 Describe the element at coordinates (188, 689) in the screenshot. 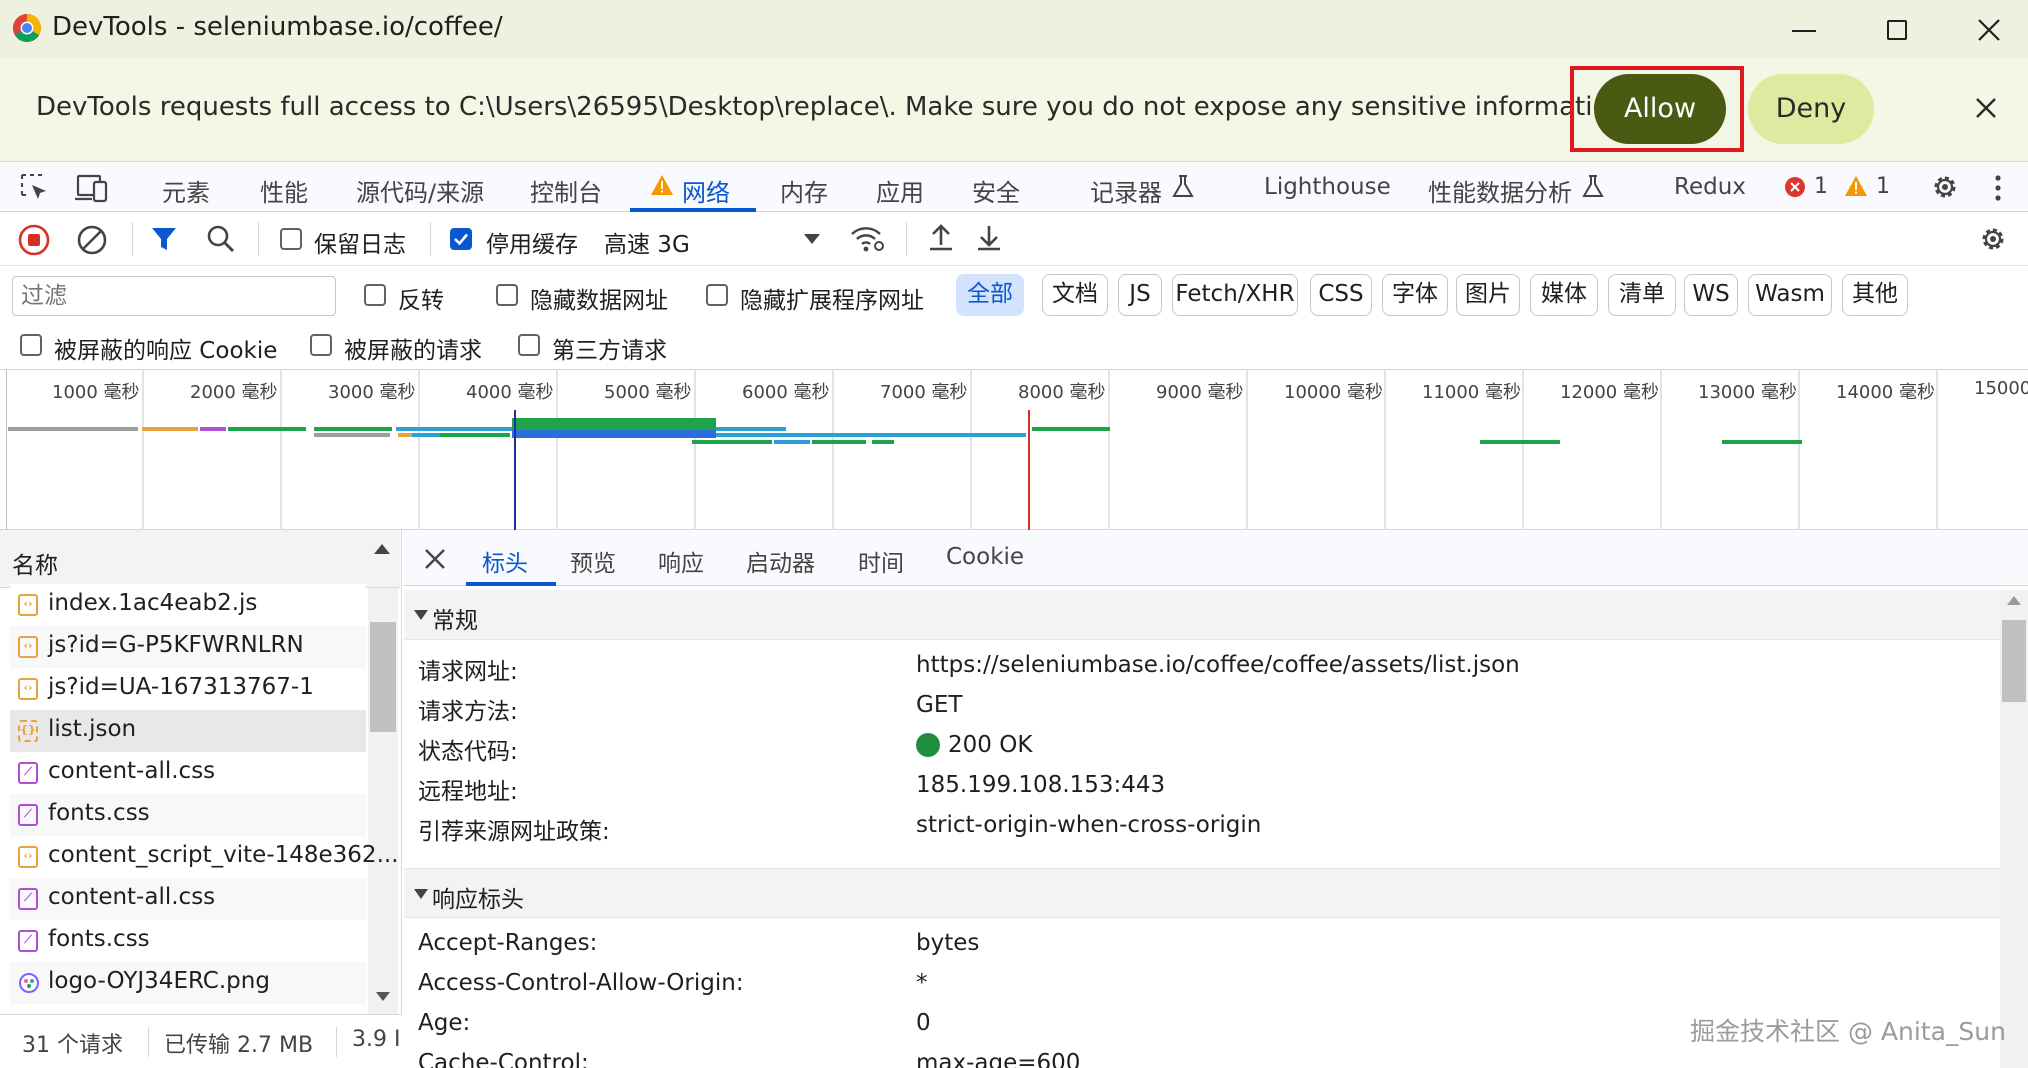

I see `request-row: ‹› js?id=UA-167313767-1` at that location.